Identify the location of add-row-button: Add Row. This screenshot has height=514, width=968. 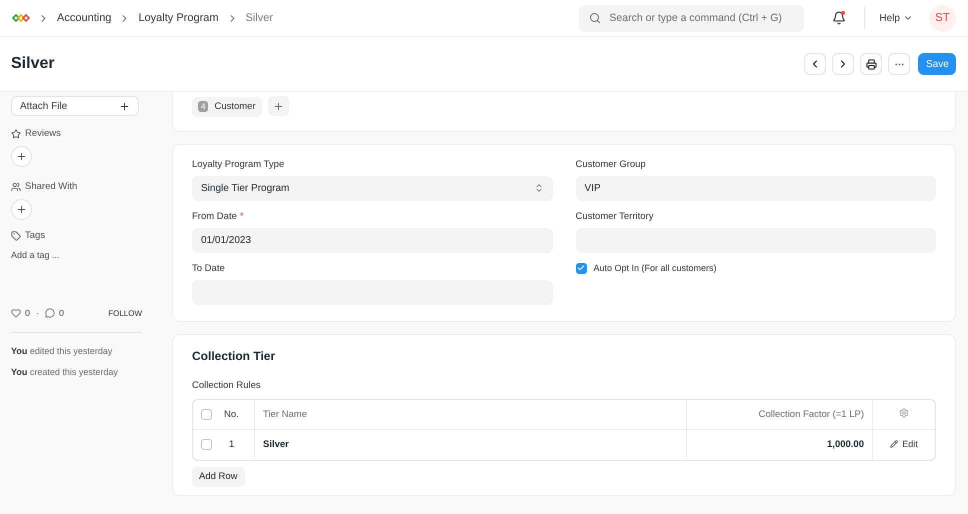
(218, 476).